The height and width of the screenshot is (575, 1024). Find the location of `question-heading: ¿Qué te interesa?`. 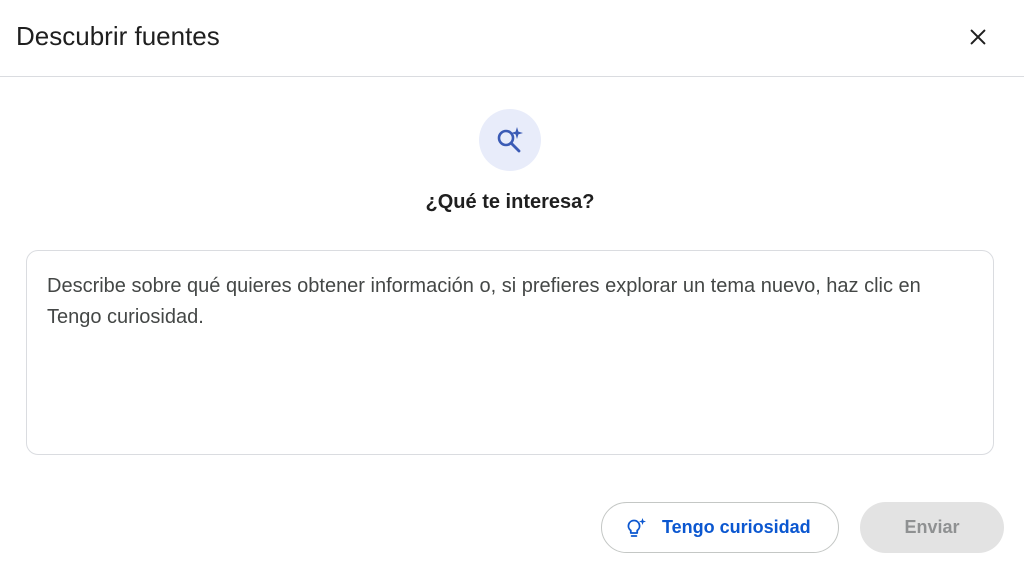

question-heading: ¿Qué te interesa? is located at coordinates (510, 202).